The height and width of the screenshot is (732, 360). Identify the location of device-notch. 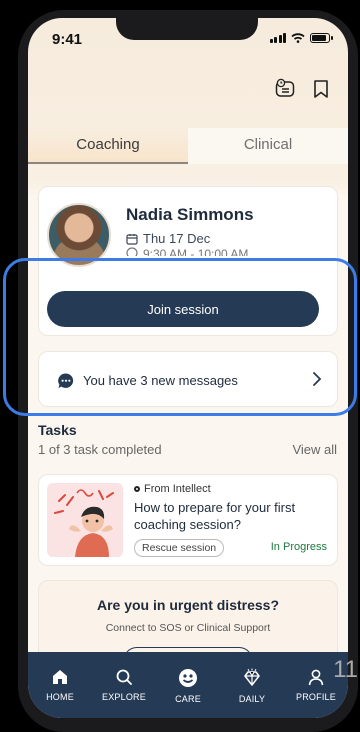
(187, 29).